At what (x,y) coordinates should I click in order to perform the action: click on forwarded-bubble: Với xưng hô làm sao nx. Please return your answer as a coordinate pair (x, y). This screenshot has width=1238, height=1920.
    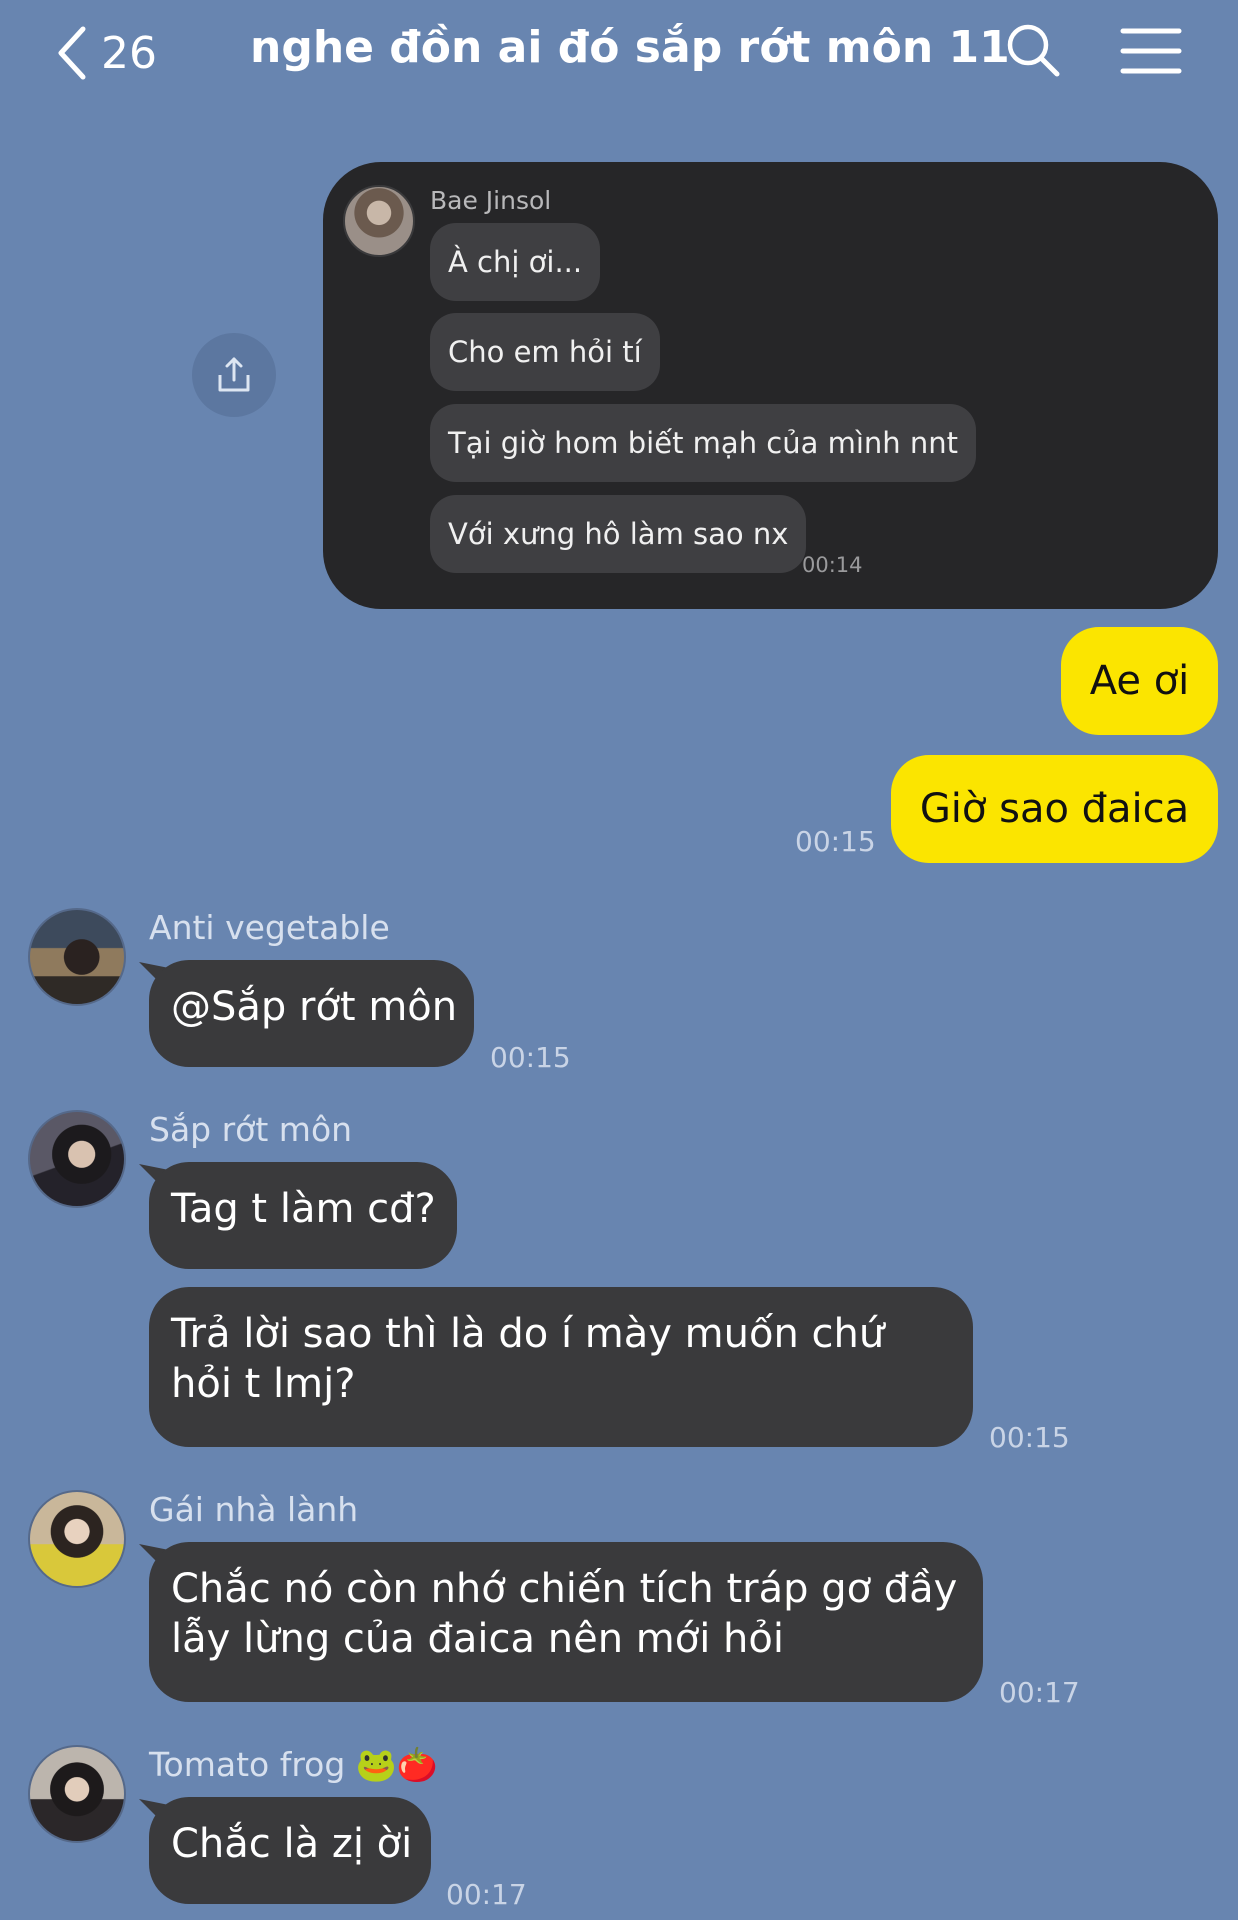
    Looking at the image, I should click on (618, 534).